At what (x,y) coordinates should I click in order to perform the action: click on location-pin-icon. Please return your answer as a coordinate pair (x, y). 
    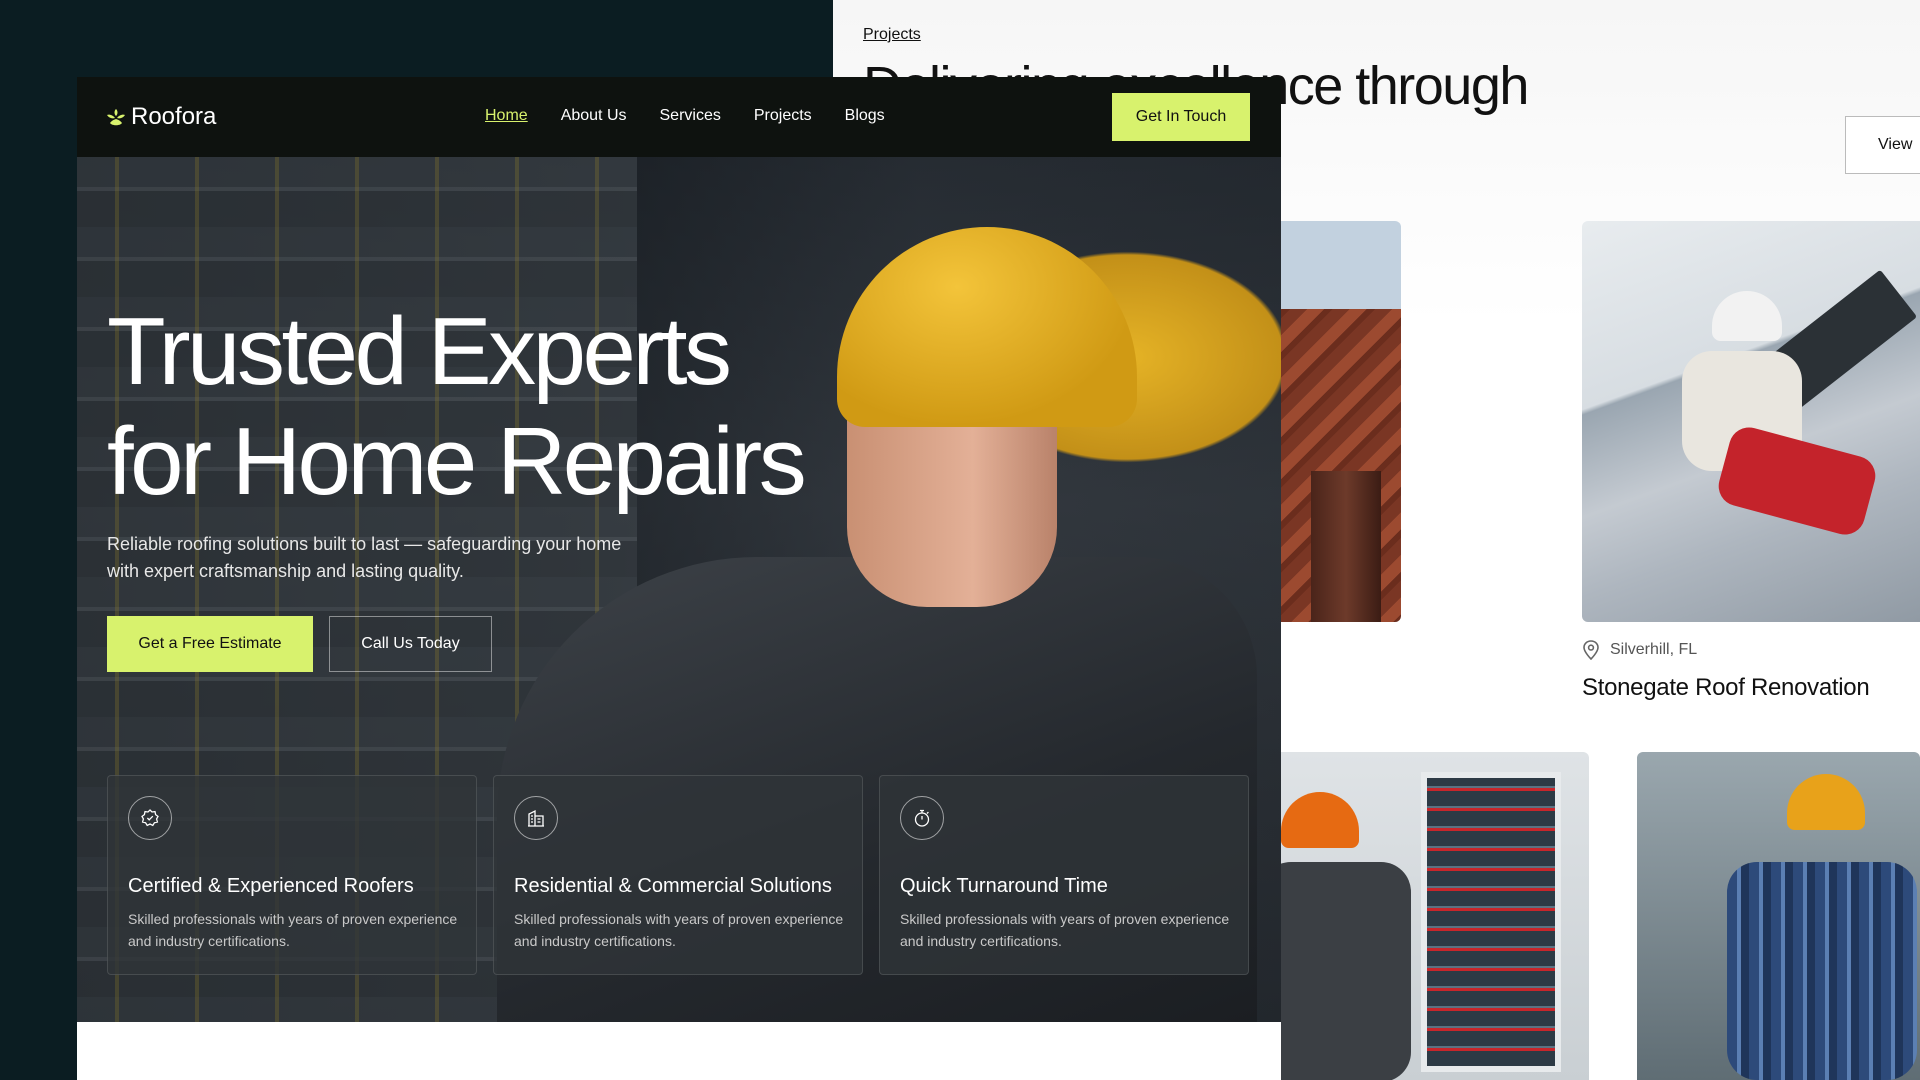
    Looking at the image, I should click on (1591, 650).